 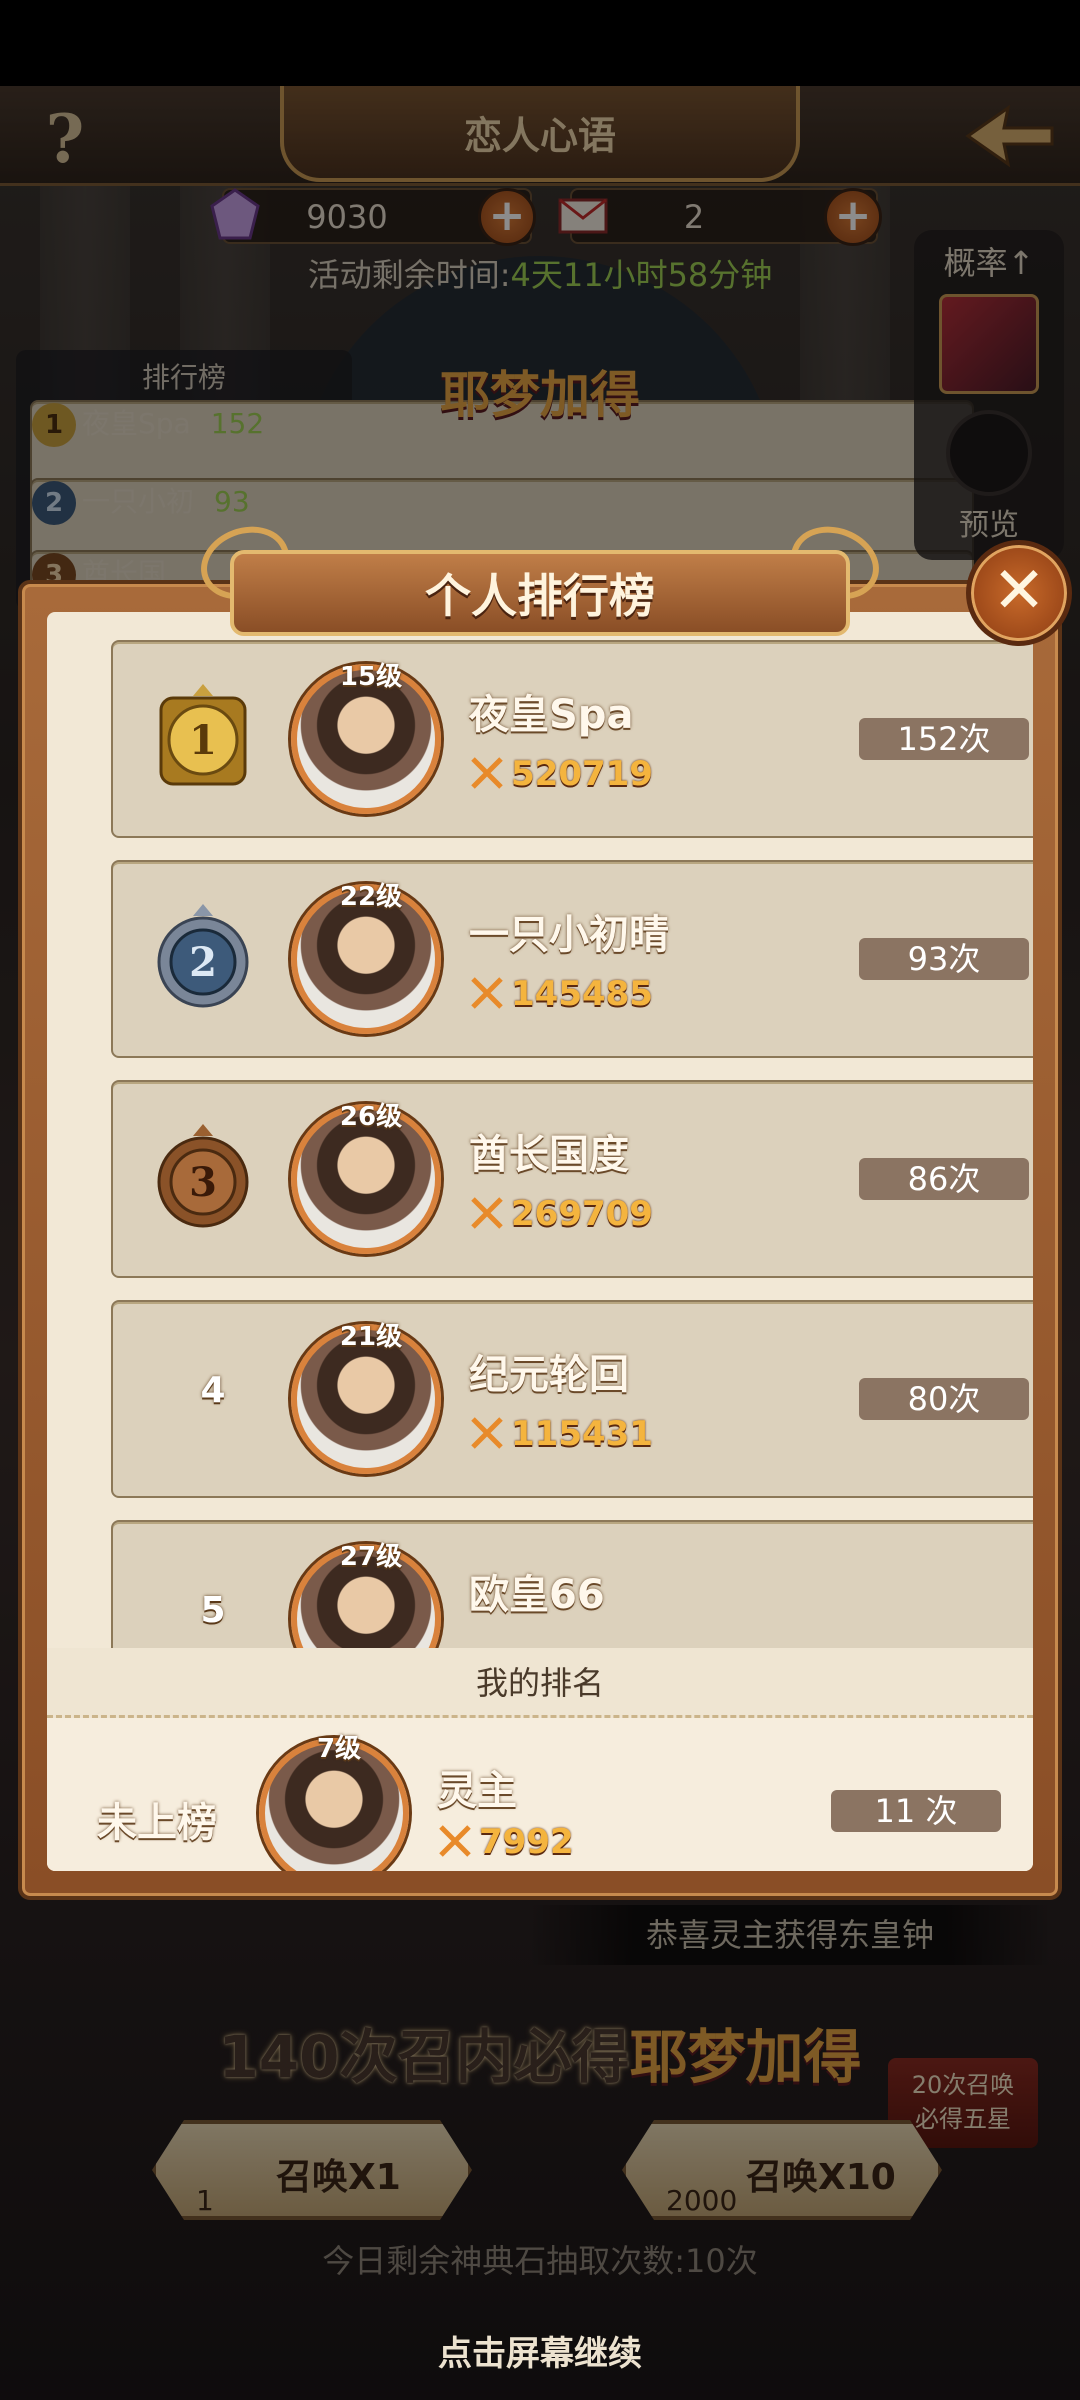 I want to click on player-name: 欧皇66, so click(x=537, y=1595).